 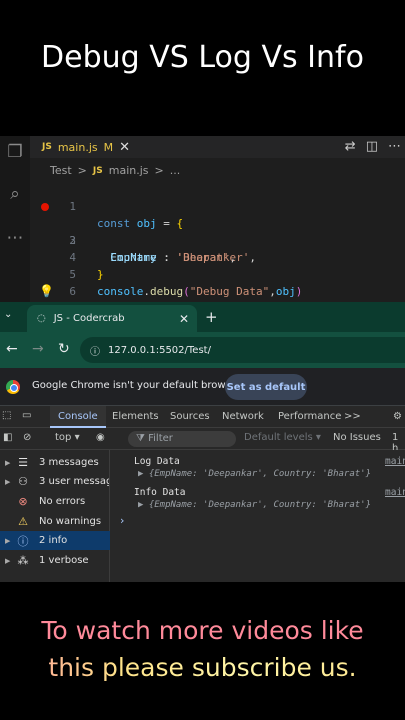 I want to click on console-message-text: Log Data, so click(x=157, y=461).